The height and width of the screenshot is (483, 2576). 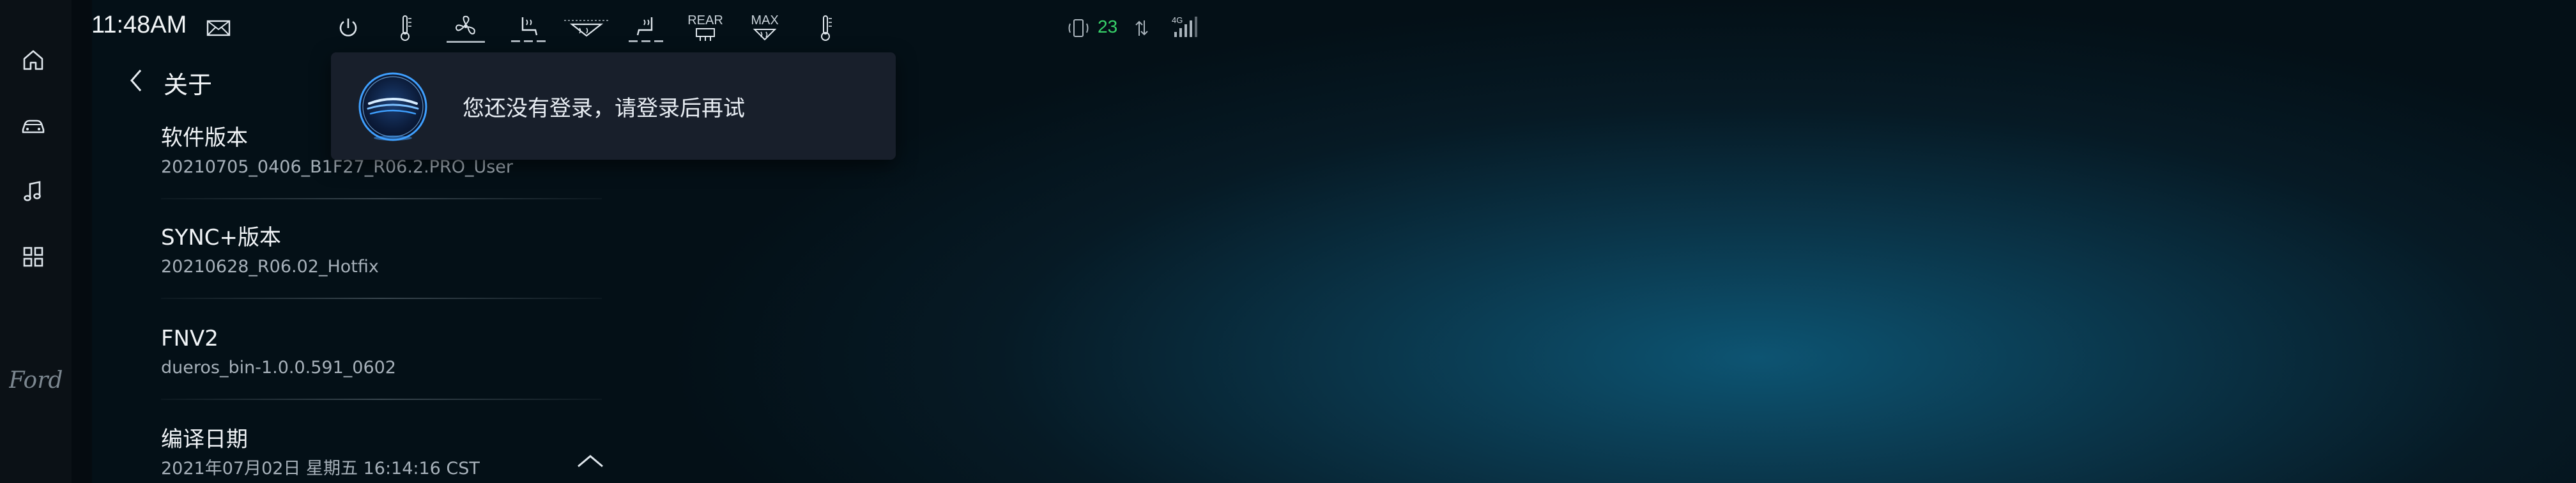 I want to click on music-icon, so click(x=33, y=192).